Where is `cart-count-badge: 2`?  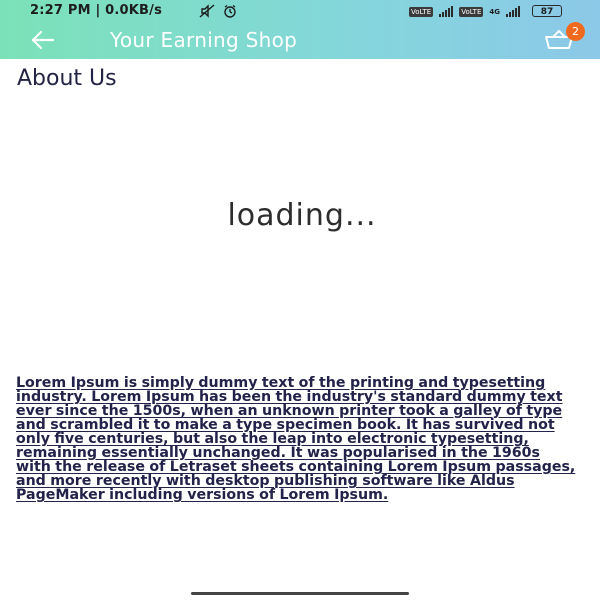 cart-count-badge: 2 is located at coordinates (575, 31).